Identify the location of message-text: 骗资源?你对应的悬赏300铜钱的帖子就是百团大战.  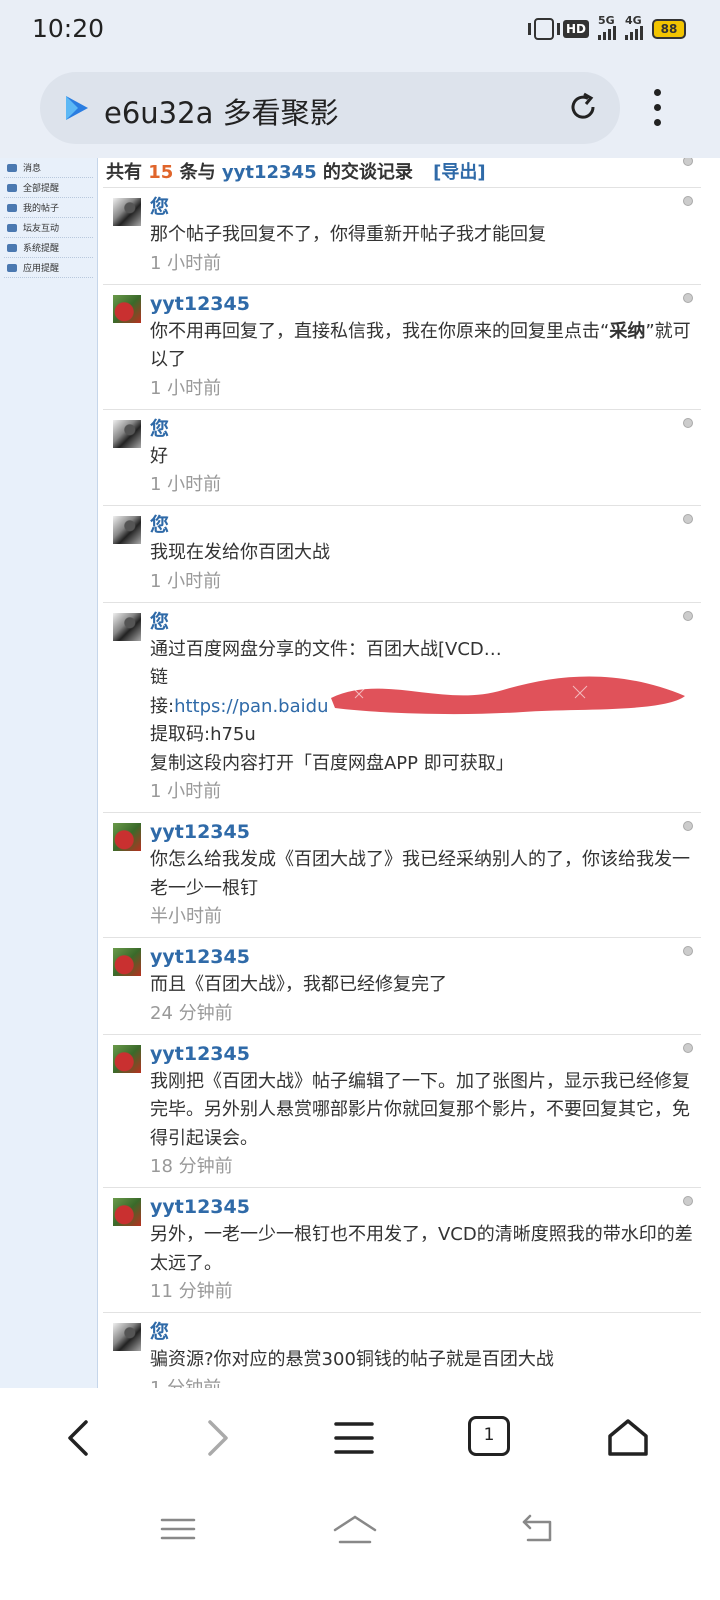
(352, 1359).